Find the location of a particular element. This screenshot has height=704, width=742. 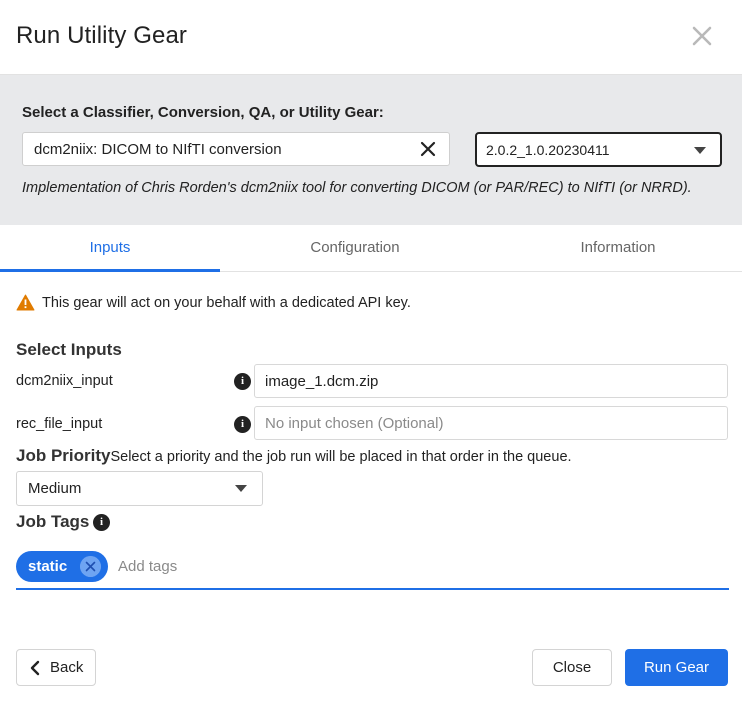

close-button: Close is located at coordinates (572, 667).